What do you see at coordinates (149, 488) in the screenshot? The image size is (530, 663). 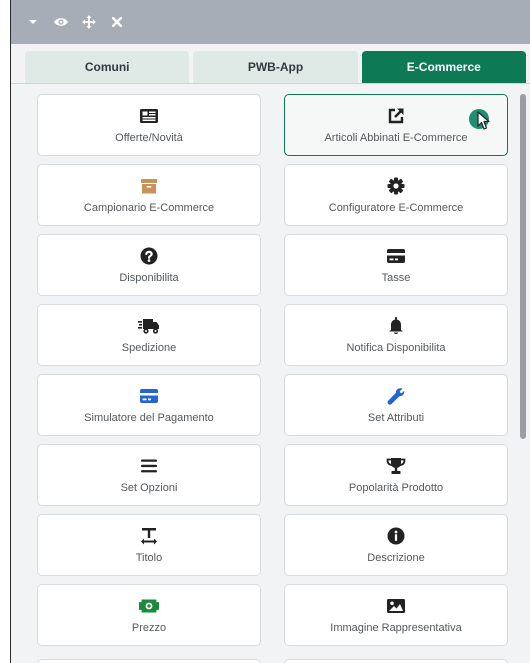 I see `module-label: Set Opzioni` at bounding box center [149, 488].